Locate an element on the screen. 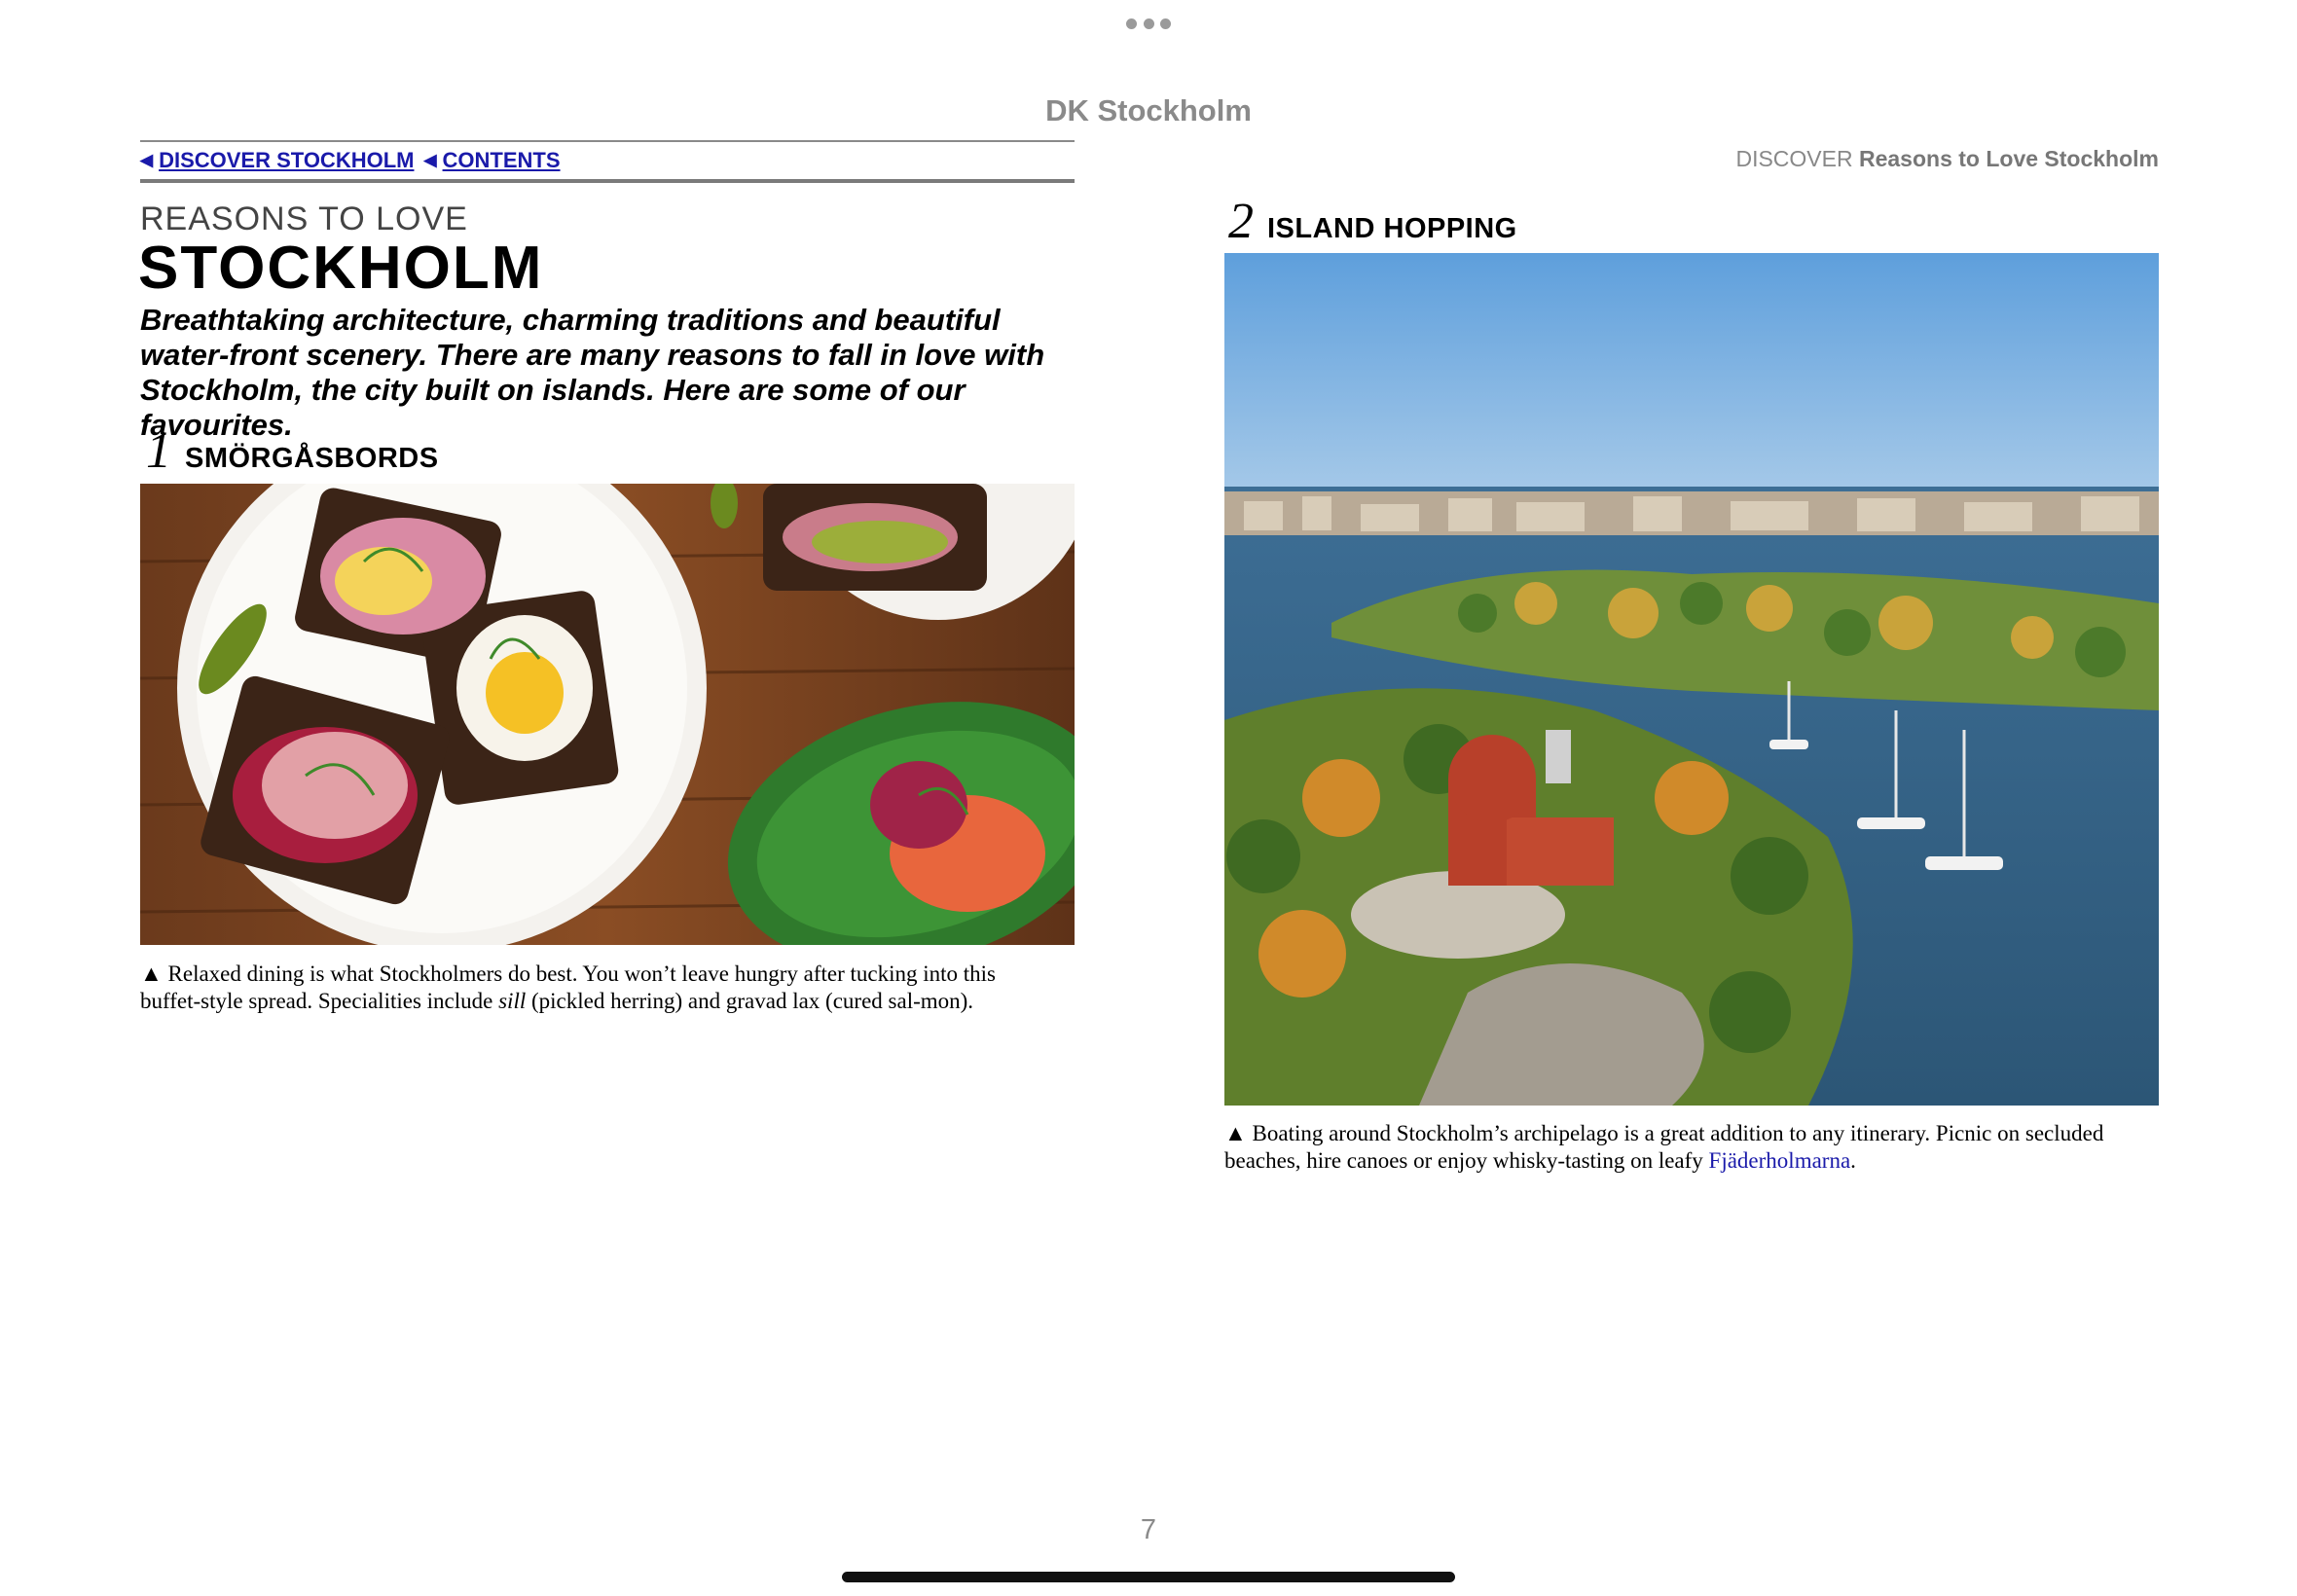 Image resolution: width=2297 pixels, height=1596 pixels. smorgasbord-photo is located at coordinates (607, 714).